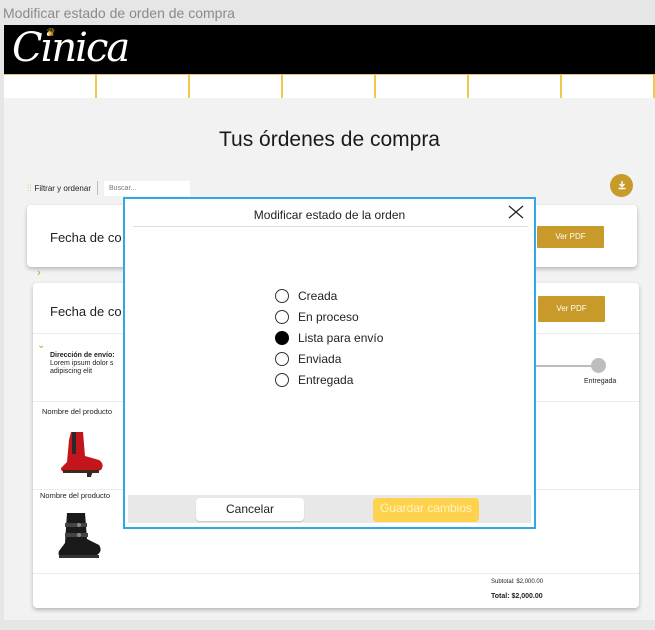  Describe the element at coordinates (516, 212) in the screenshot. I see `close-icon` at that location.